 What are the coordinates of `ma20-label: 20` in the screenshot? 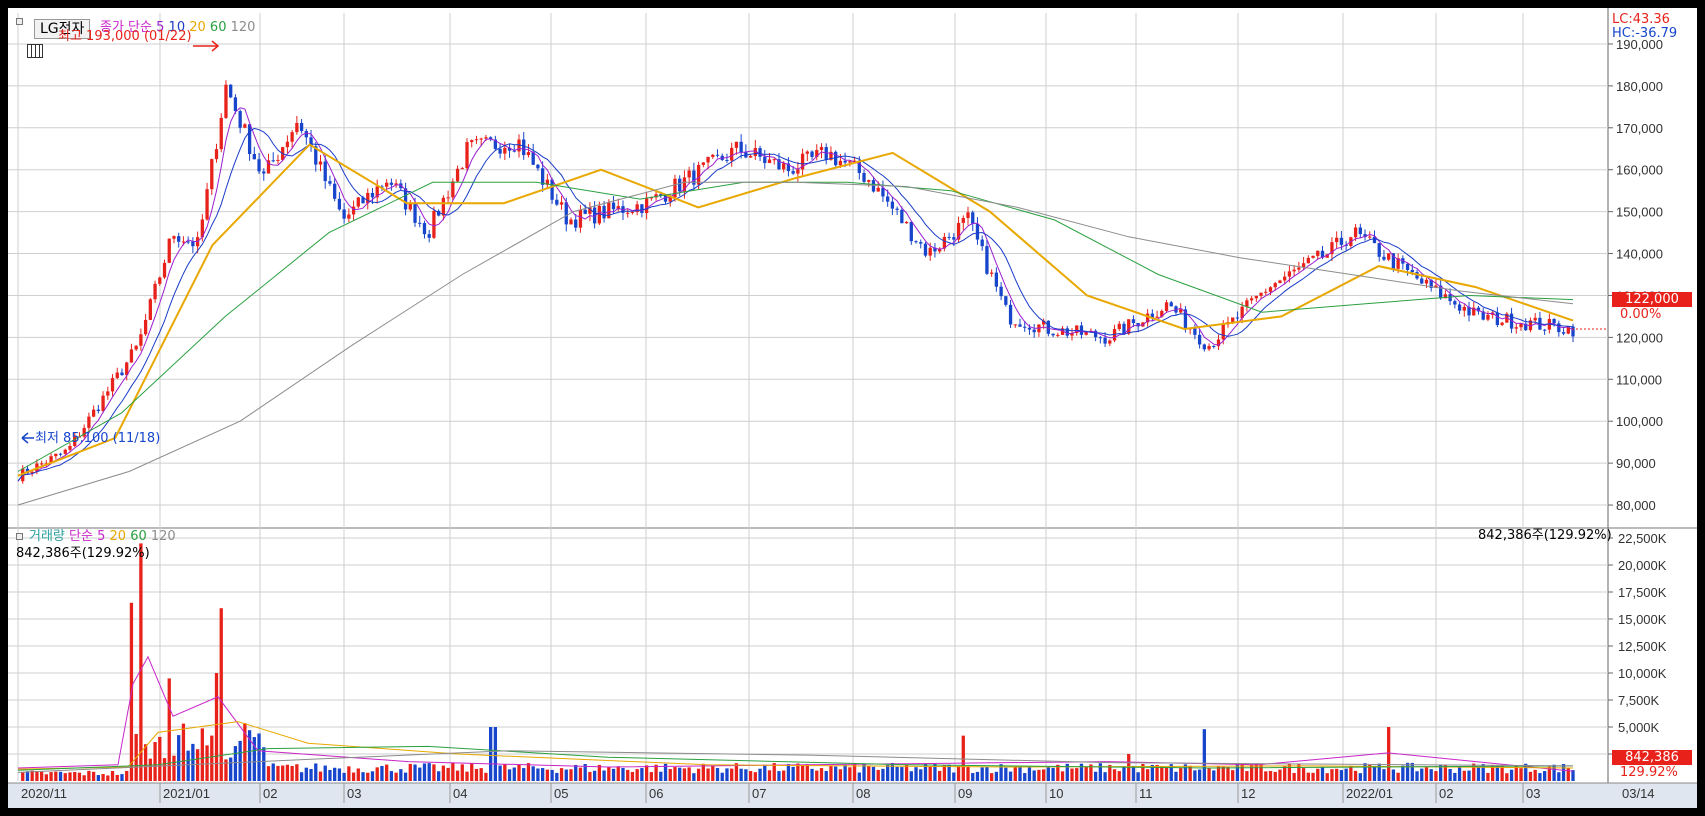 It's located at (197, 27).